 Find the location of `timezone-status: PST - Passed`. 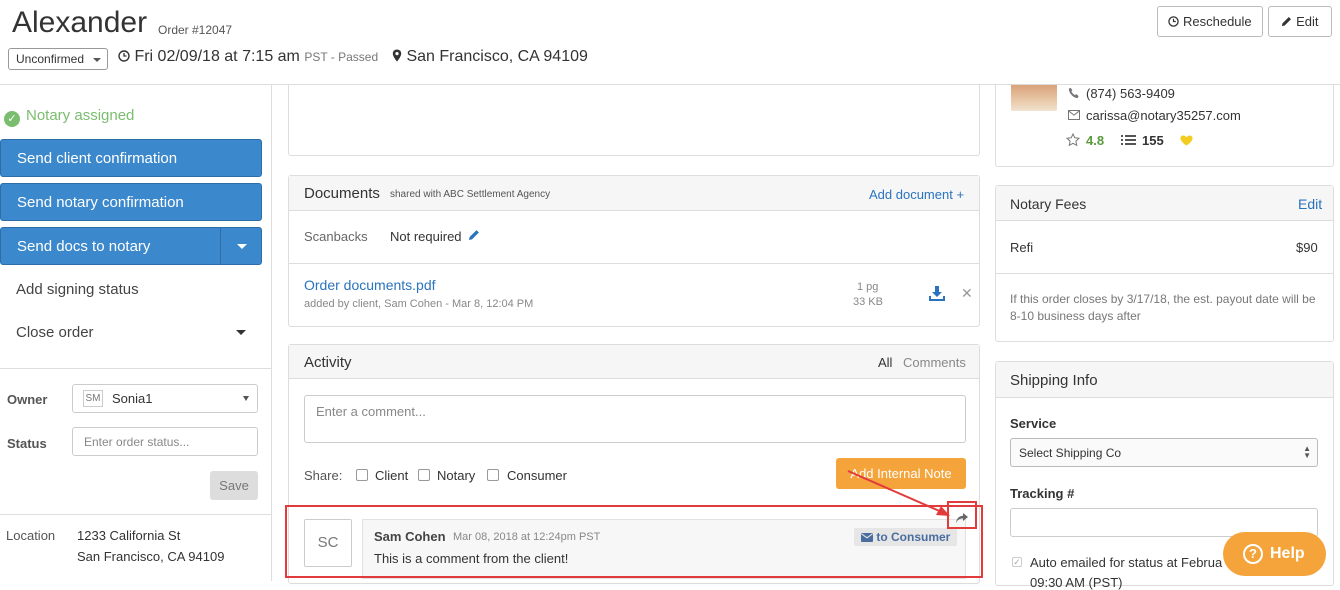

timezone-status: PST - Passed is located at coordinates (341, 57).